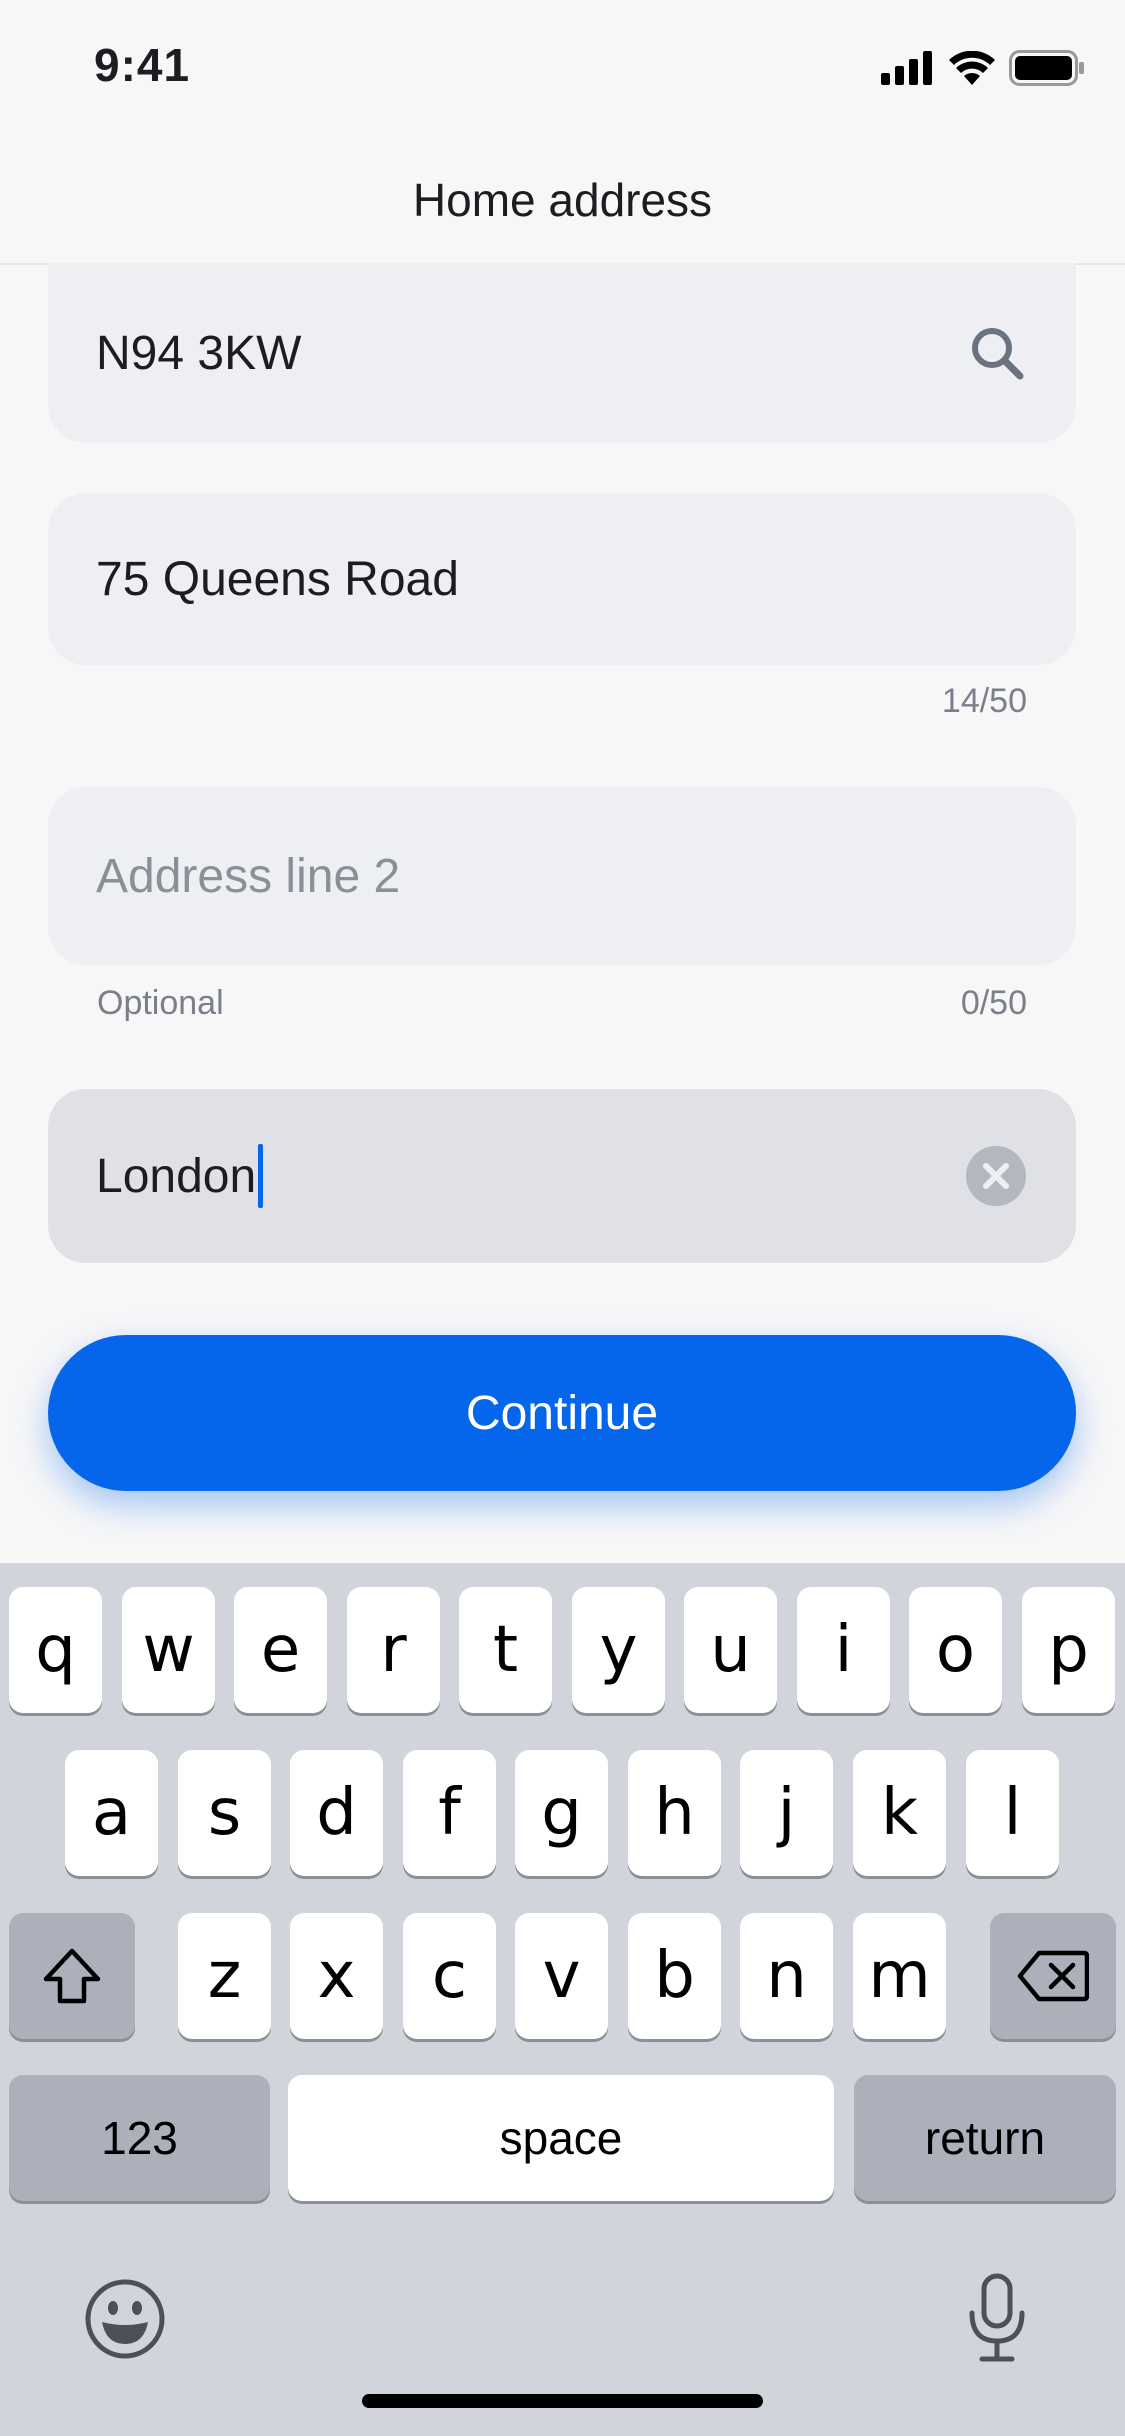 The height and width of the screenshot is (2436, 1125). Describe the element at coordinates (899, 1976) in the screenshot. I see `key-m: m` at that location.